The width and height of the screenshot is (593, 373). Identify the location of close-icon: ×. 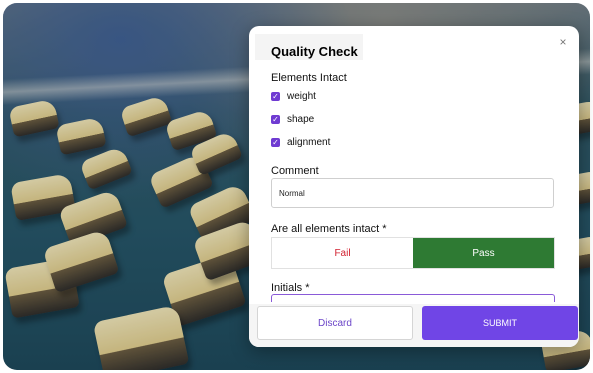
(563, 42).